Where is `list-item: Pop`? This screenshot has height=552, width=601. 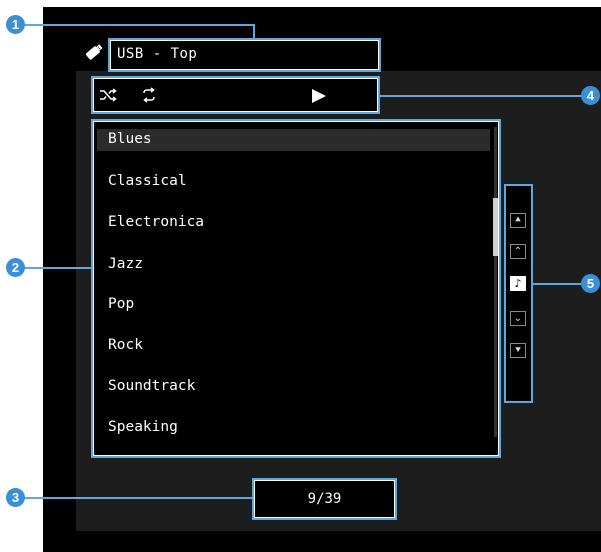 list-item: Pop is located at coordinates (121, 304).